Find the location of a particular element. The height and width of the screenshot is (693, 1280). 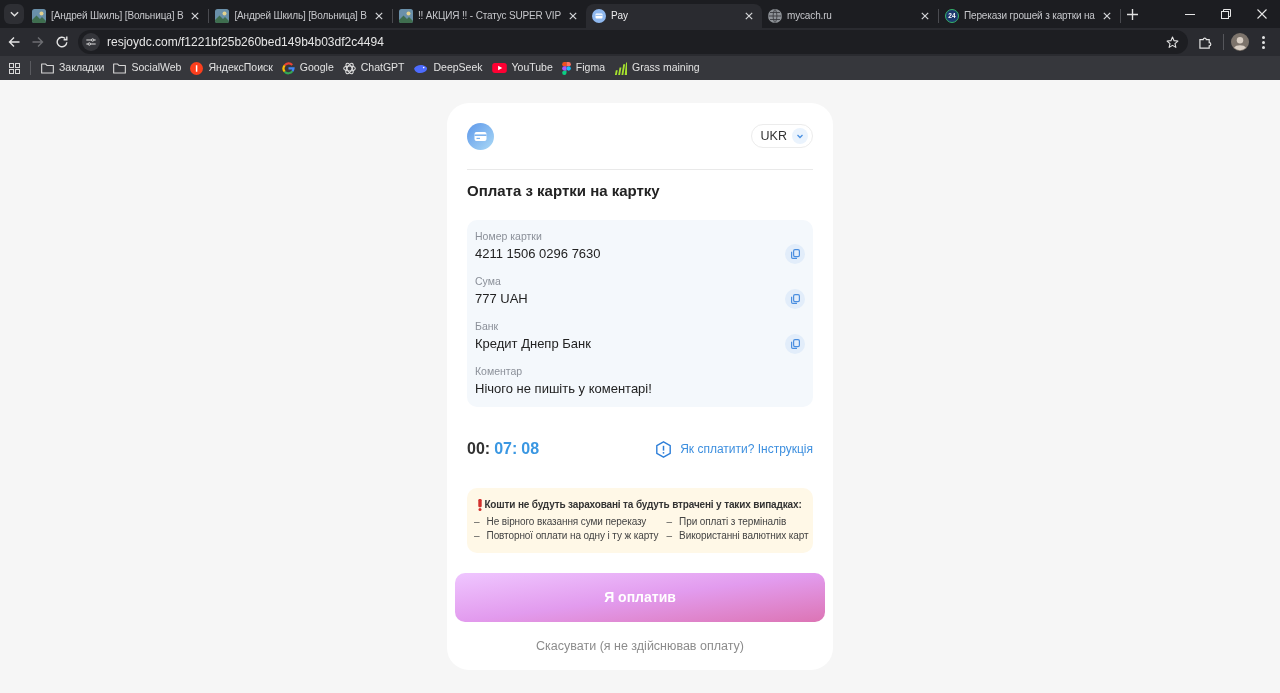

cancel-link: Скасувати (я не здійснював оплату) is located at coordinates (640, 646).